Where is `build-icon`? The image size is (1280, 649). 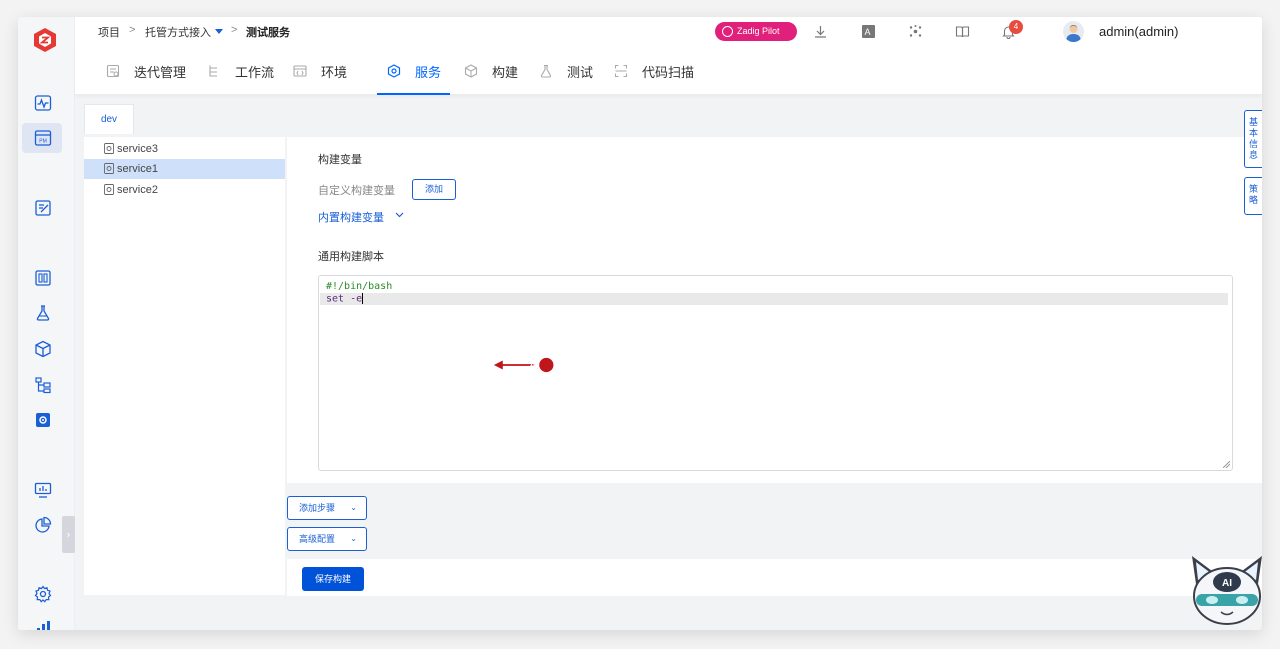
build-icon is located at coordinates (471, 71).